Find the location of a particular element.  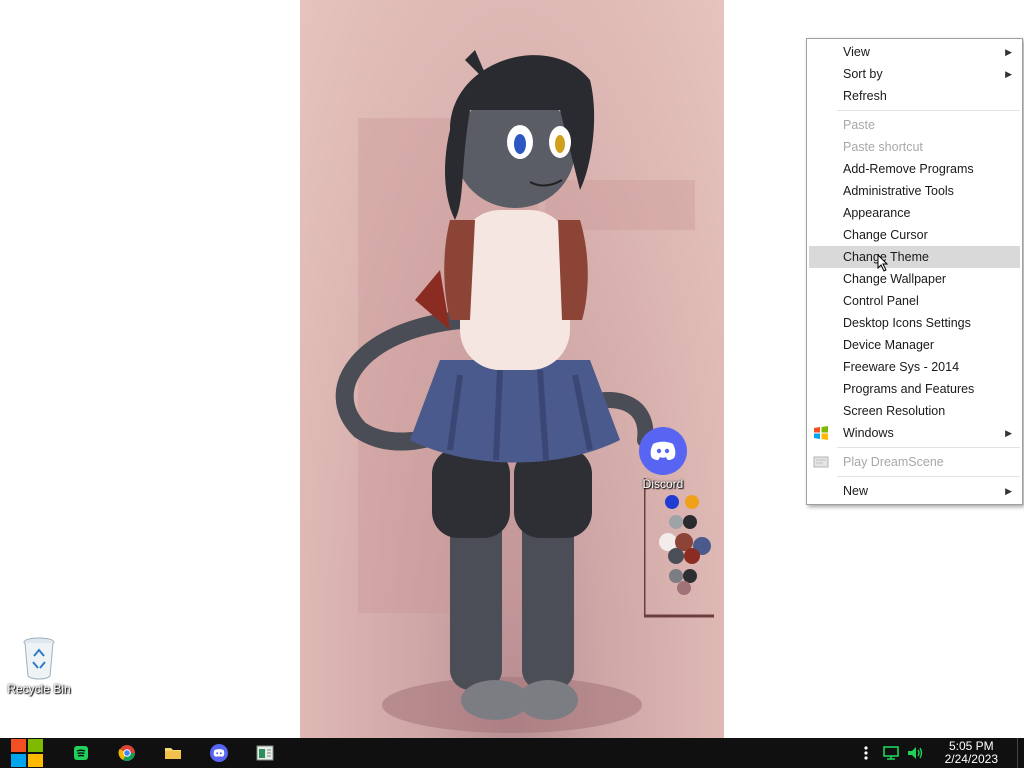

taskbar-chrome is located at coordinates (127, 753).